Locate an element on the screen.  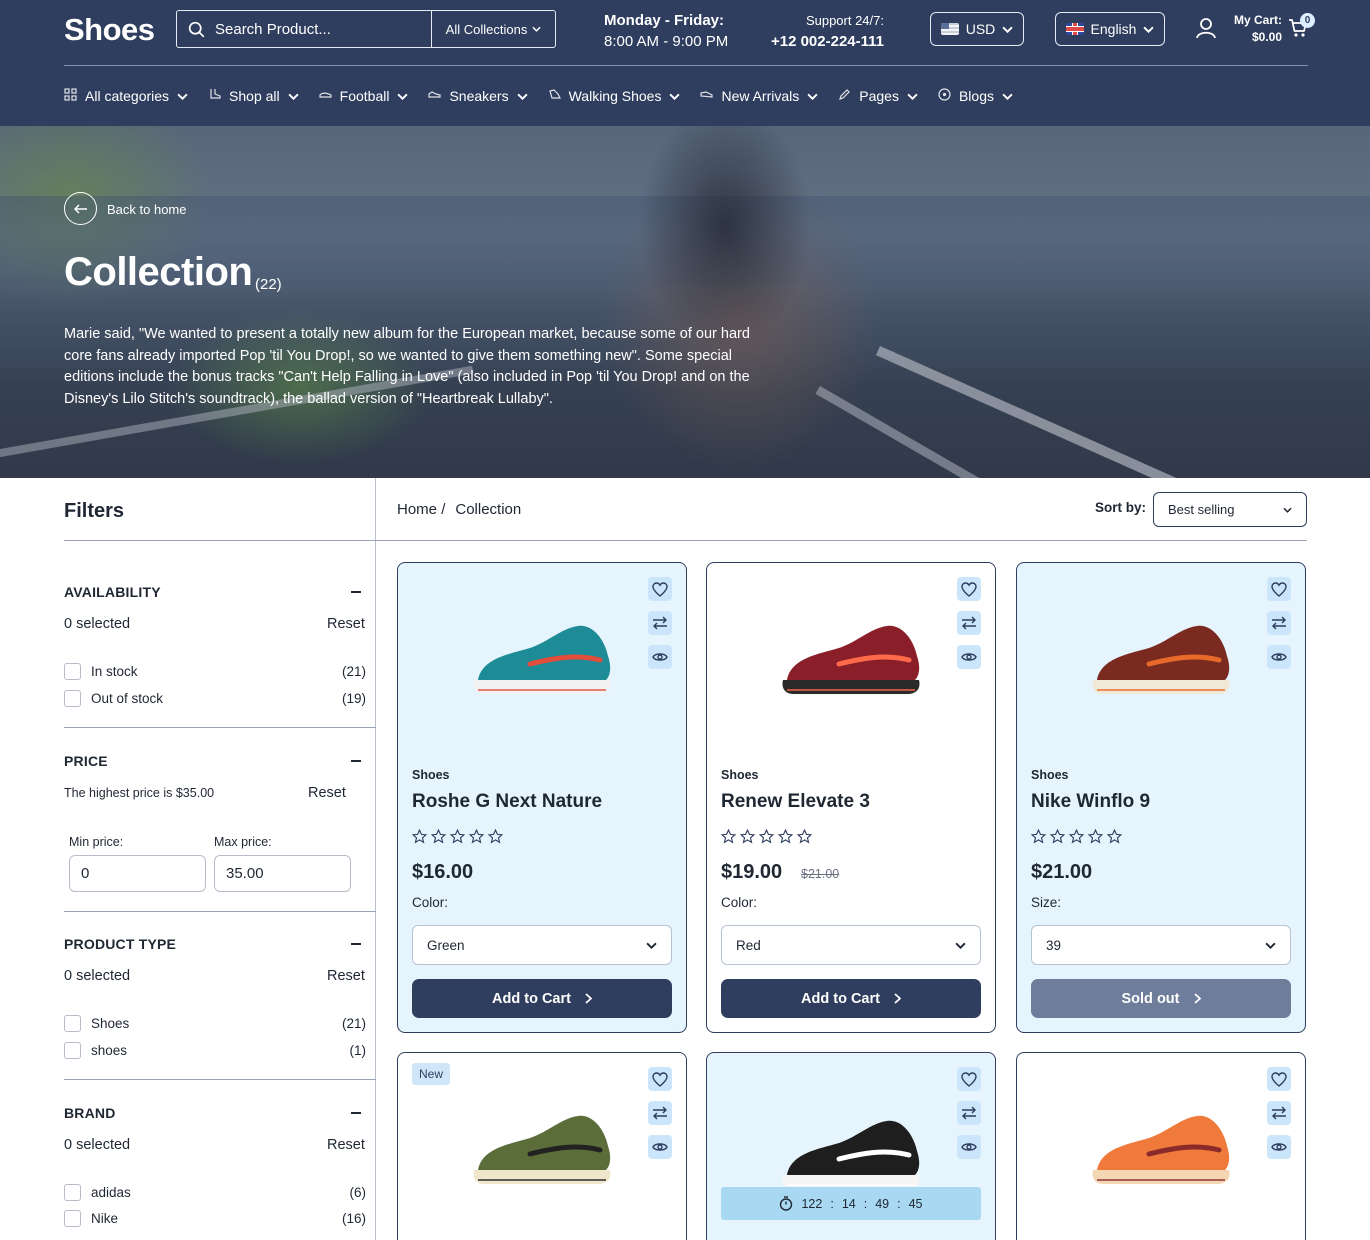
product-card: 122: 14: 49: 45 is located at coordinates (851, 1146).